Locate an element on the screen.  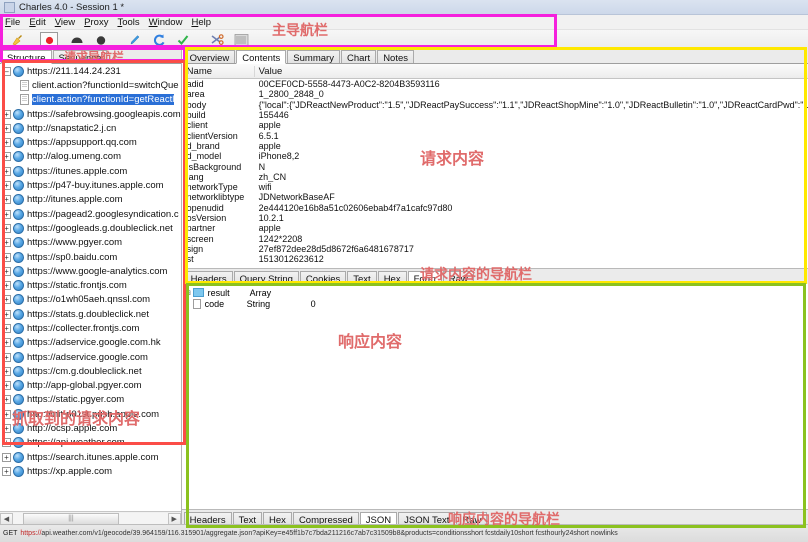
table-row: build 155446 is located at coordinates (495, 115).